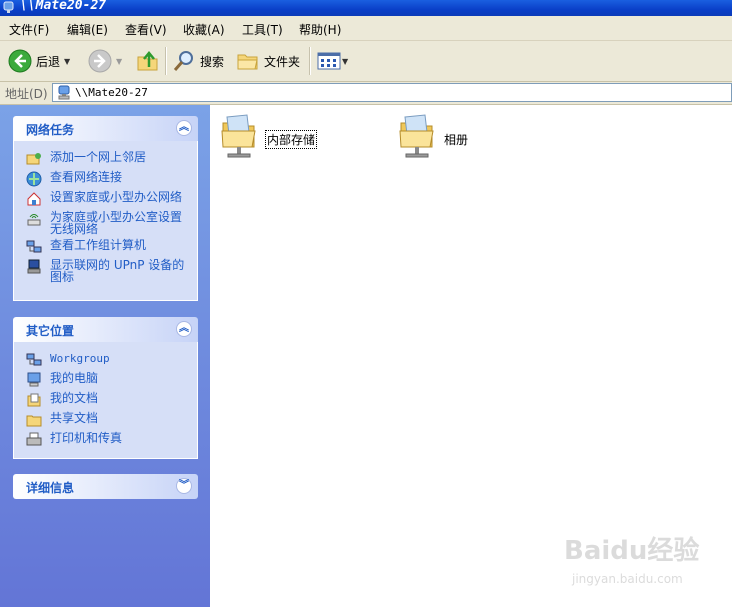  I want to click on place-printers-fax: 打印机和传真, so click(105, 440).